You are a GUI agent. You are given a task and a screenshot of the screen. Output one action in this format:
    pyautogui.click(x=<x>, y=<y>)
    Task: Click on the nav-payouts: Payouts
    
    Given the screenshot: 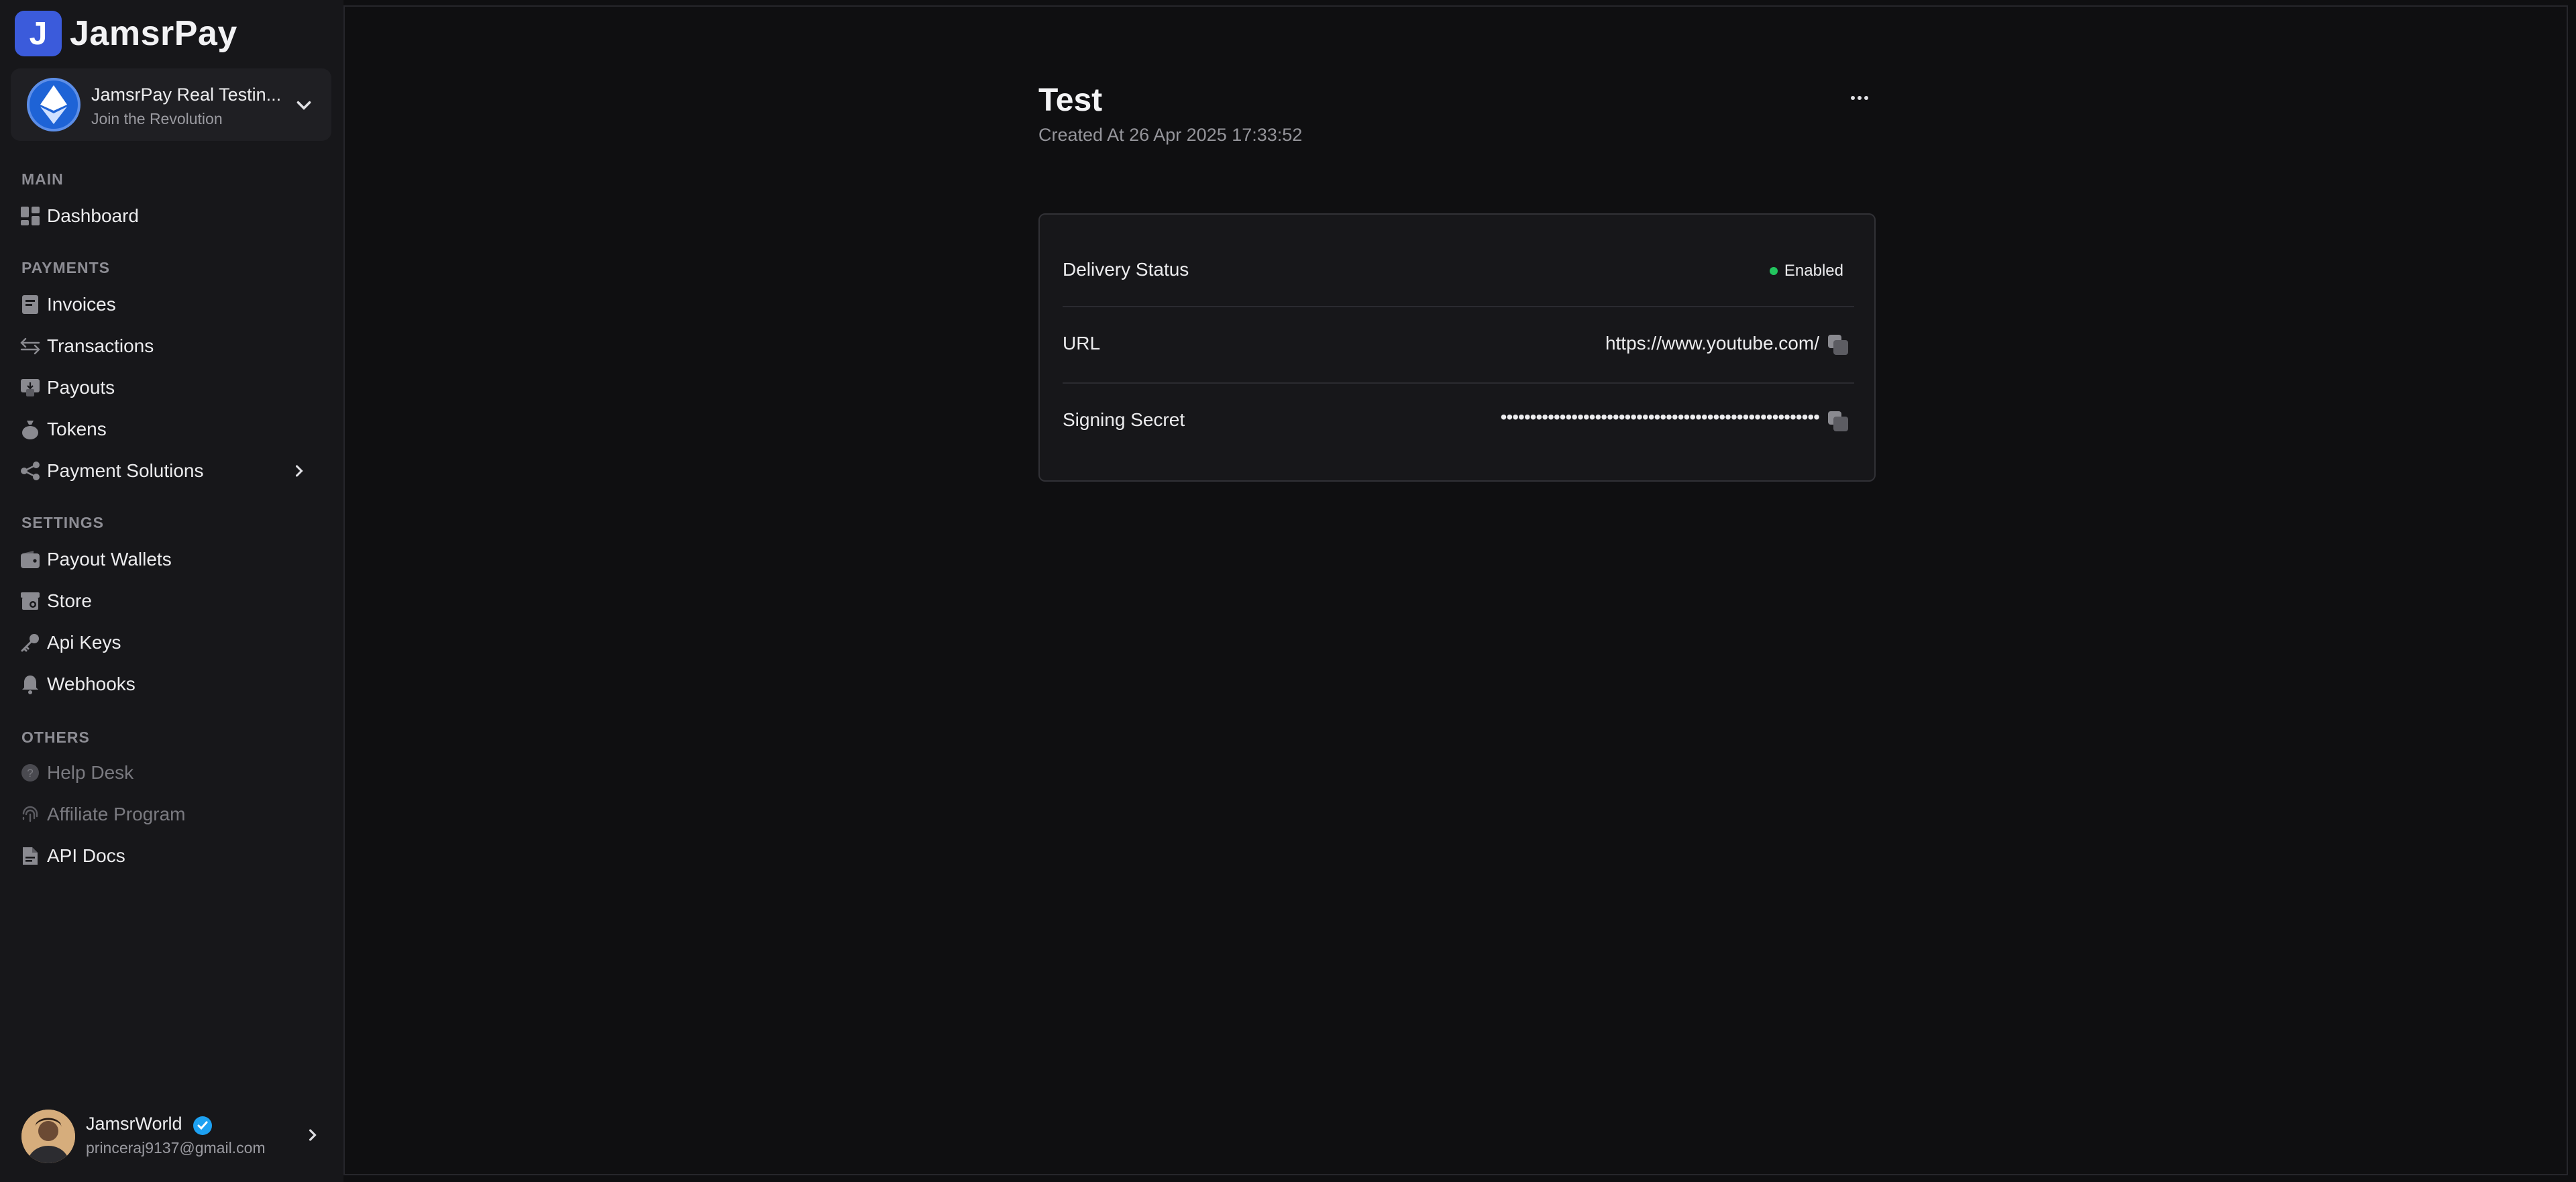 What is the action you would take?
    pyautogui.click(x=173, y=387)
    